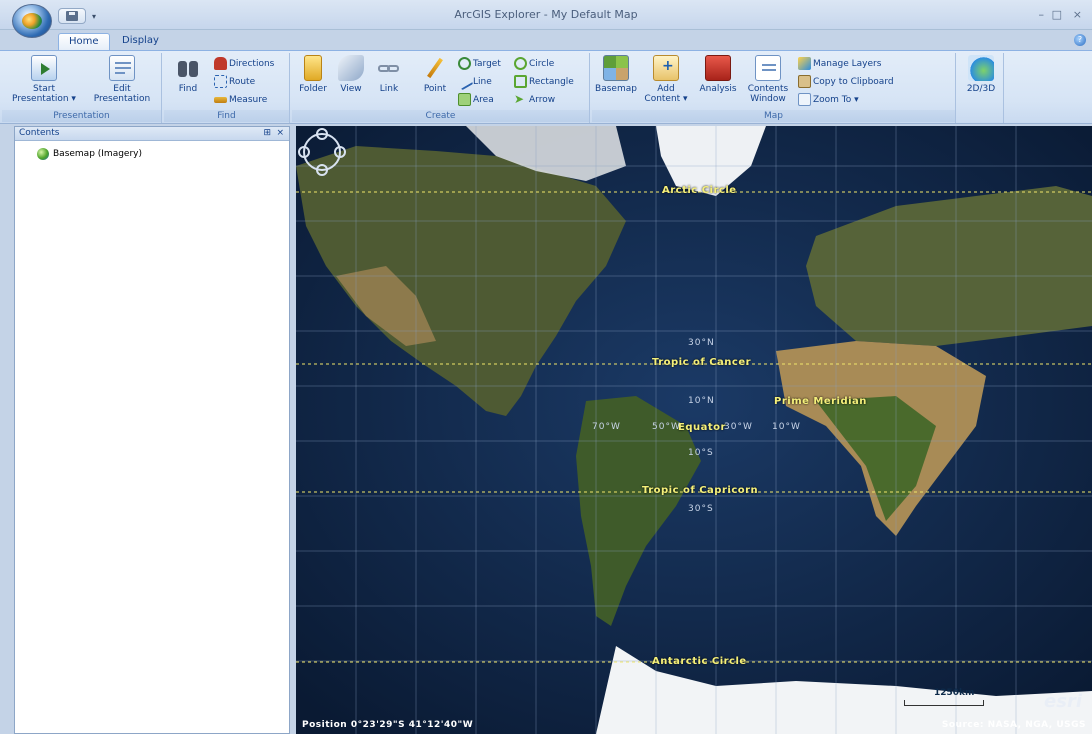  I want to click on grid-label-30w: 30°W, so click(738, 427).